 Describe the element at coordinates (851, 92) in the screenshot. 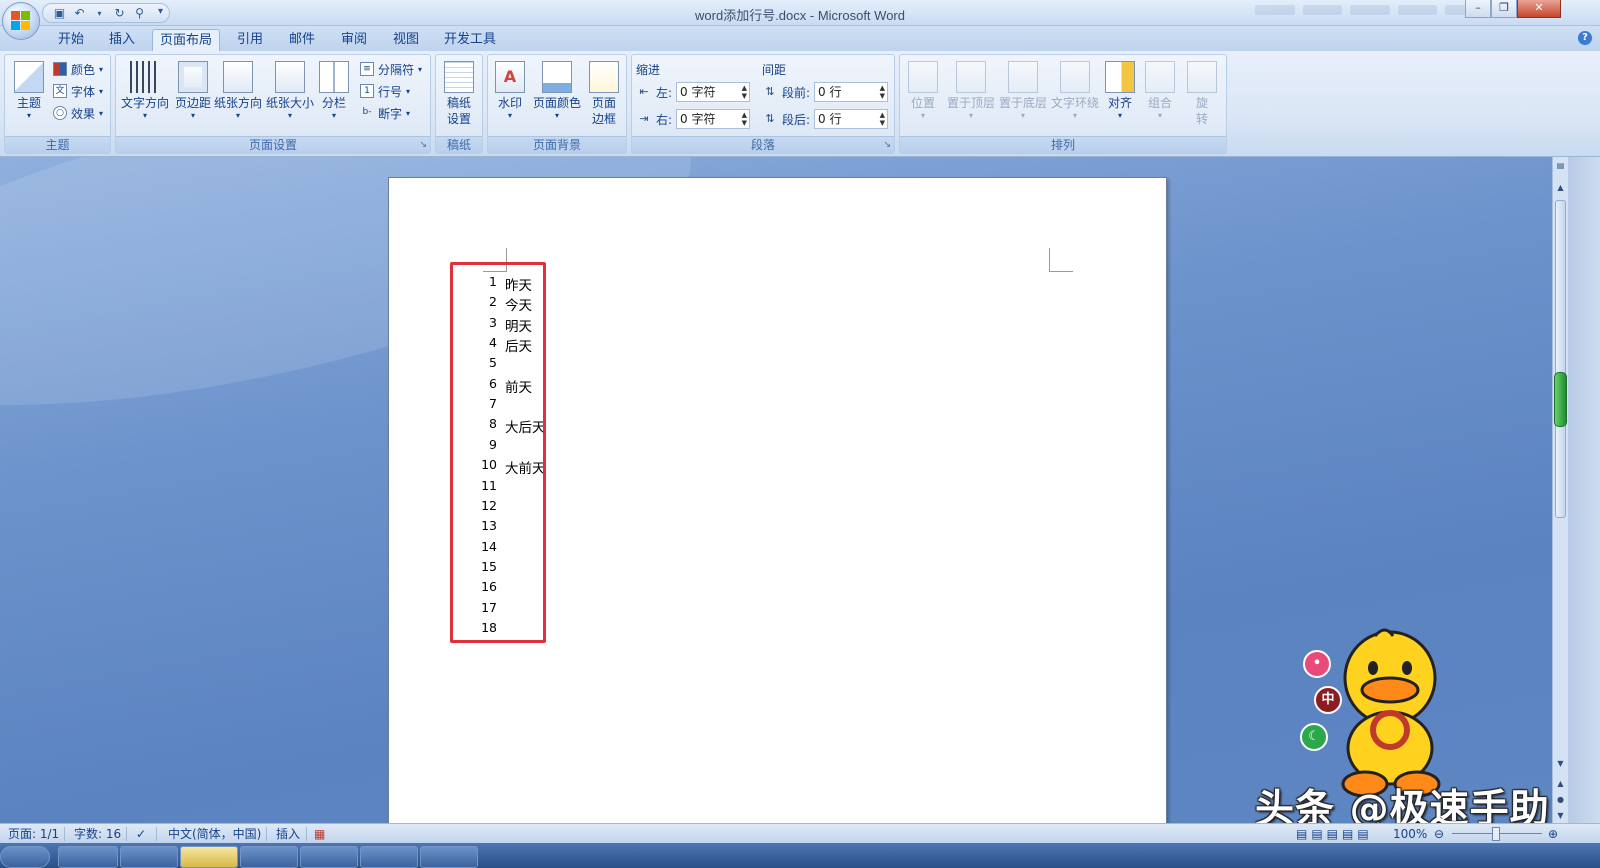

I see `spacing-before-input: 0 行 ▲ ▼` at that location.